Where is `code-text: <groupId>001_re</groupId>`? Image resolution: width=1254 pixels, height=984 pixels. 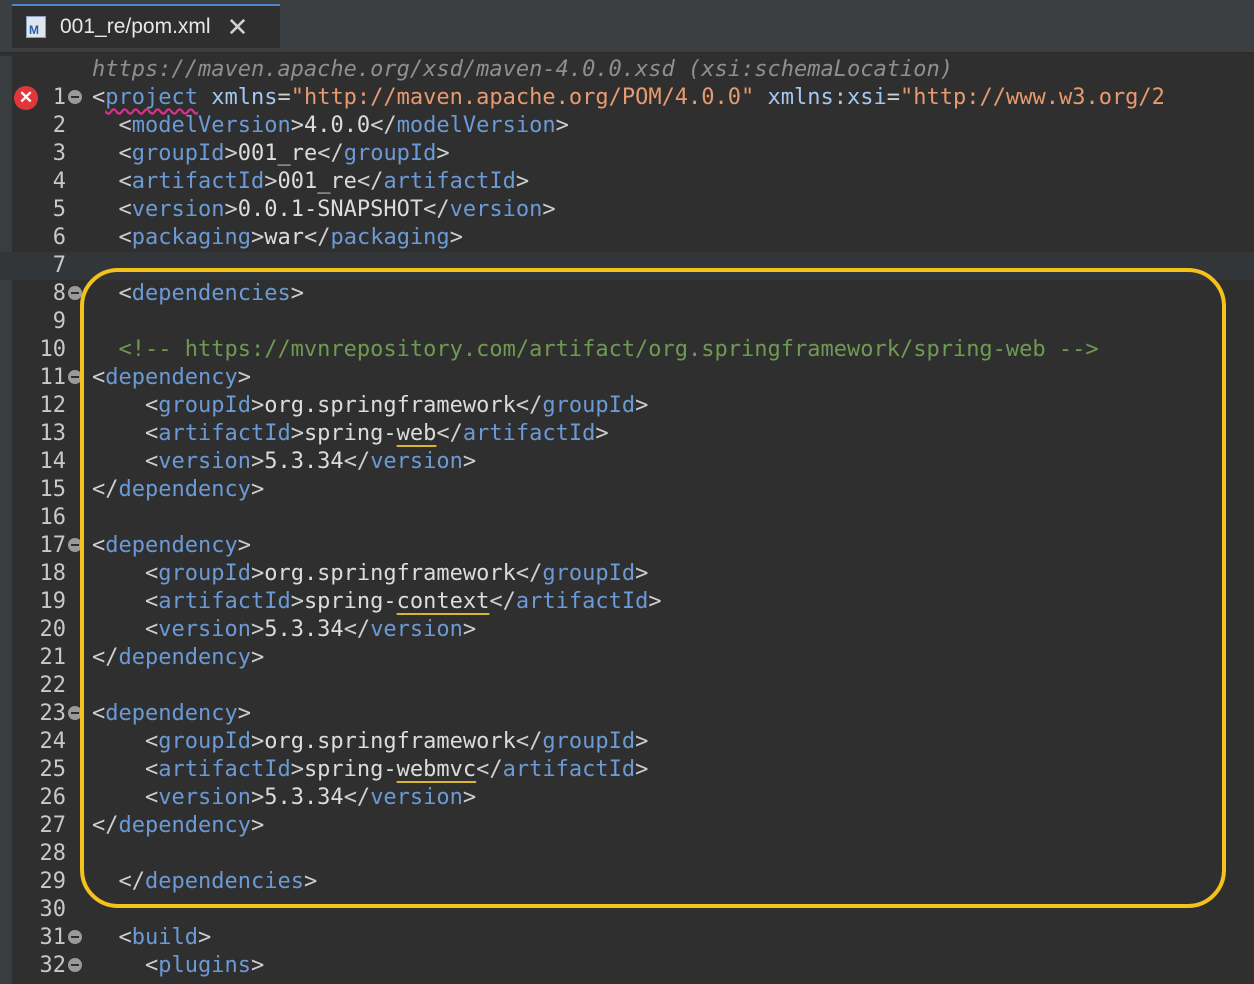 code-text: <groupId>001_re</groupId> is located at coordinates (271, 154).